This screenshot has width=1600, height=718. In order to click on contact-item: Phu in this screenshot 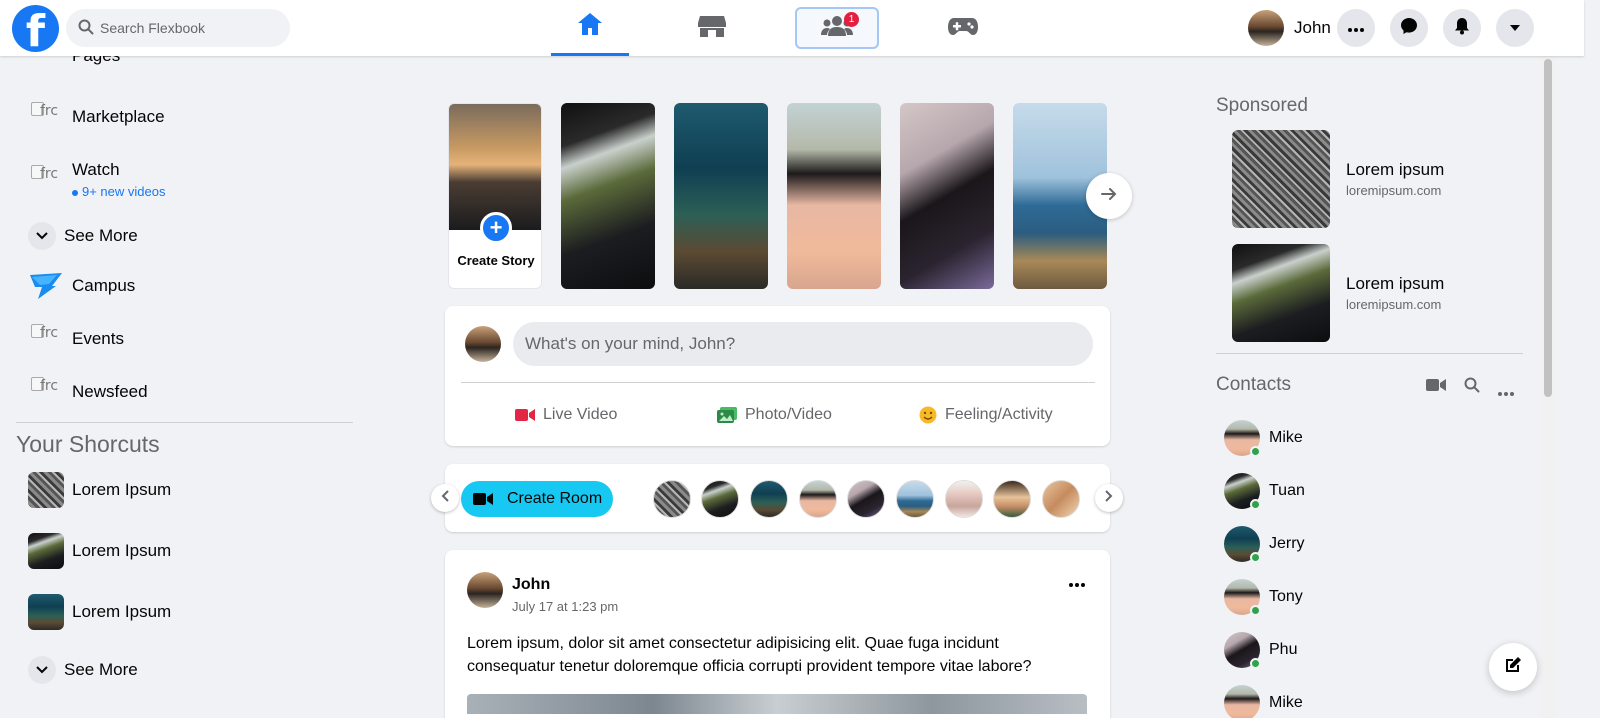, I will do `click(1260, 650)`.